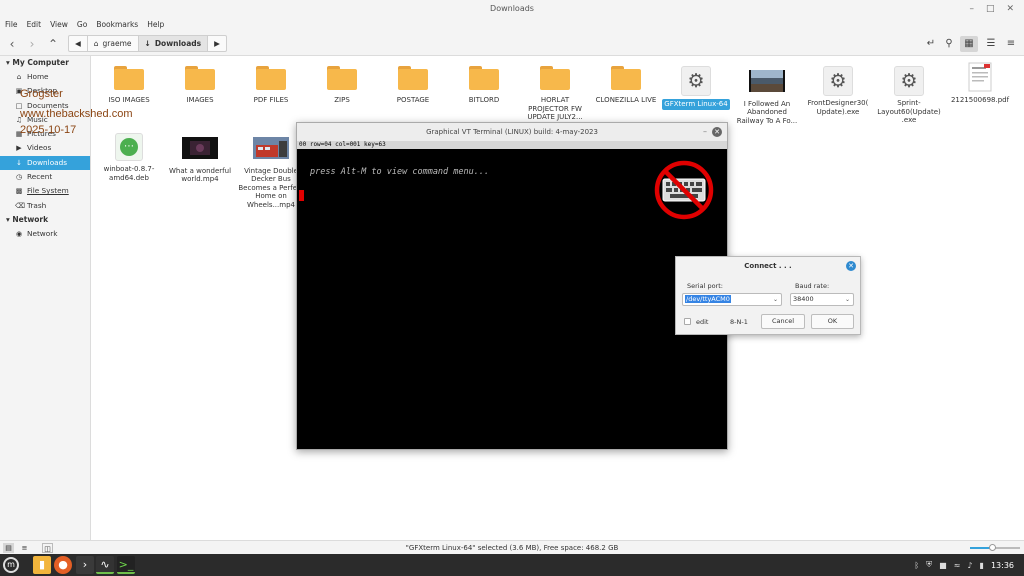  Describe the element at coordinates (708, 299) in the screenshot. I see `serial-port-value: /dev/ttyACM0` at that location.